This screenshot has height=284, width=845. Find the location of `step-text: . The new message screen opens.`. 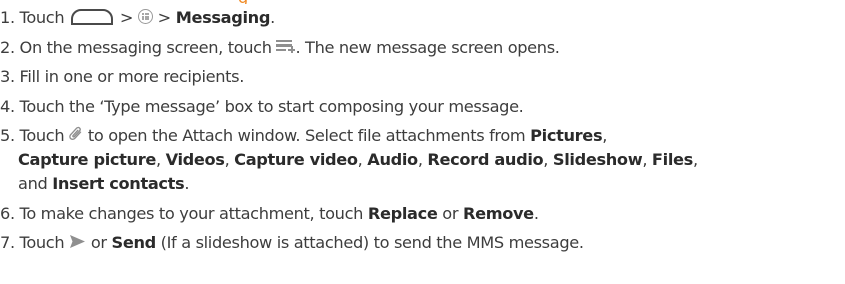

step-text: . The new message screen opens. is located at coordinates (427, 47).